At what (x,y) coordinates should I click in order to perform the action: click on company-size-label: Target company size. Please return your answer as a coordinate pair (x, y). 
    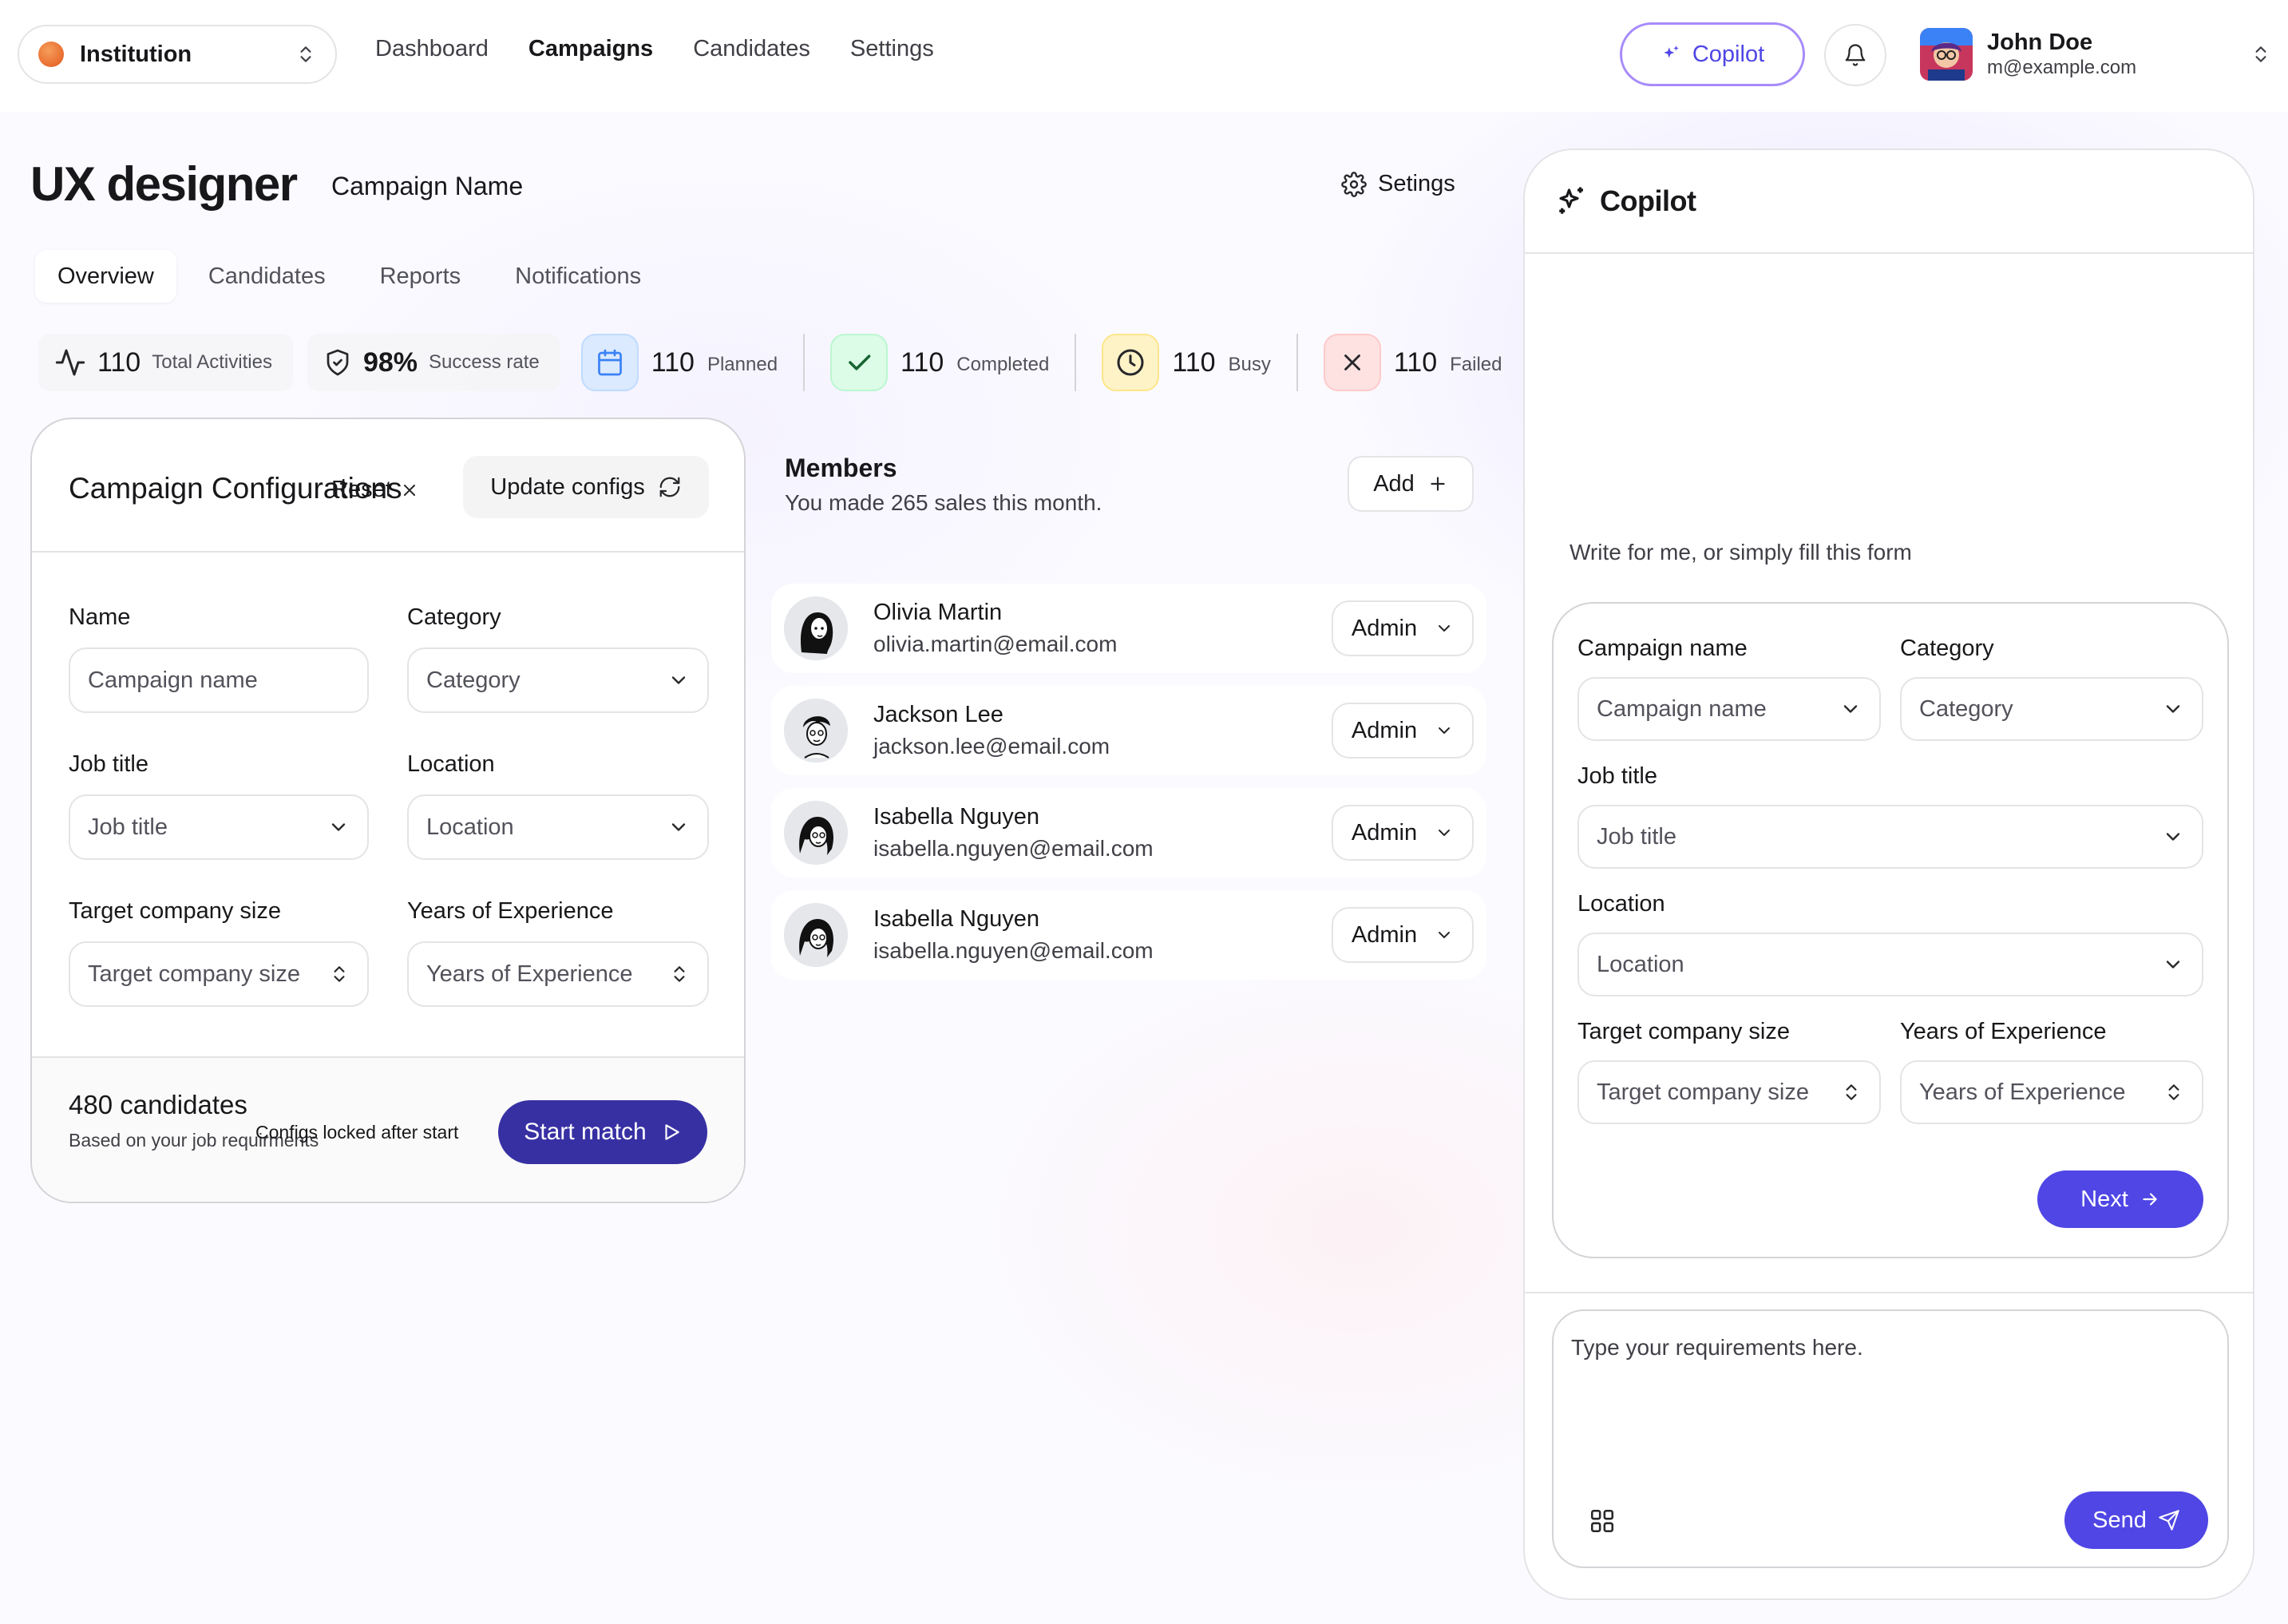
    Looking at the image, I should click on (1684, 1031).